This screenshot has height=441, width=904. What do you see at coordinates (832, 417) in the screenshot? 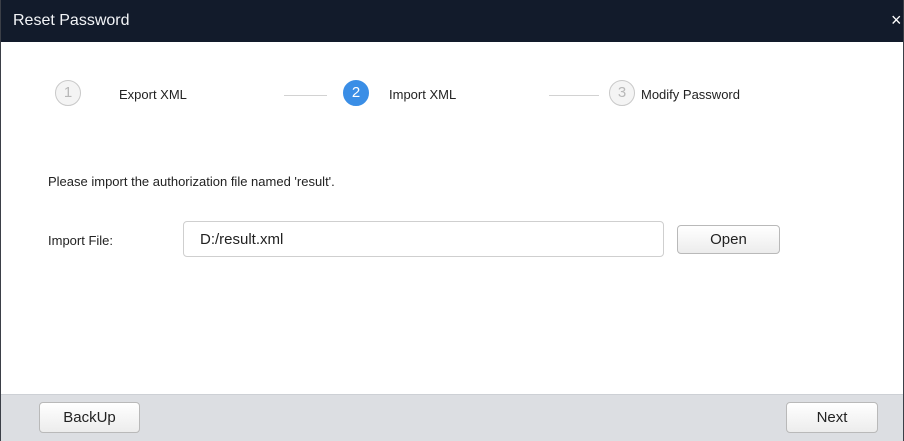
I see `next-button: Next` at bounding box center [832, 417].